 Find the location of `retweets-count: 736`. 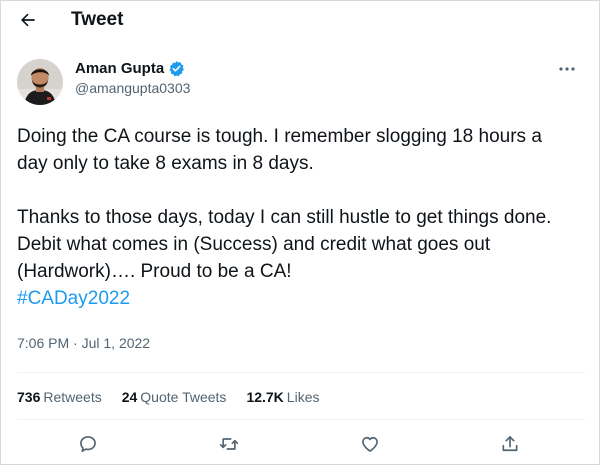

retweets-count: 736 is located at coordinates (29, 397).